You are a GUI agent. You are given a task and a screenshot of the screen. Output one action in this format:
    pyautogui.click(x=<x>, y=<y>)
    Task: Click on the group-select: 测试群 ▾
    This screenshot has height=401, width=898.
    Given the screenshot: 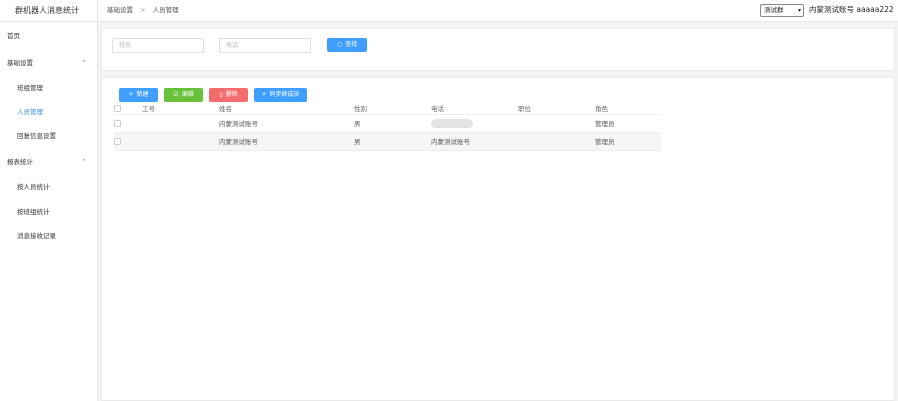 What is the action you would take?
    pyautogui.click(x=782, y=10)
    